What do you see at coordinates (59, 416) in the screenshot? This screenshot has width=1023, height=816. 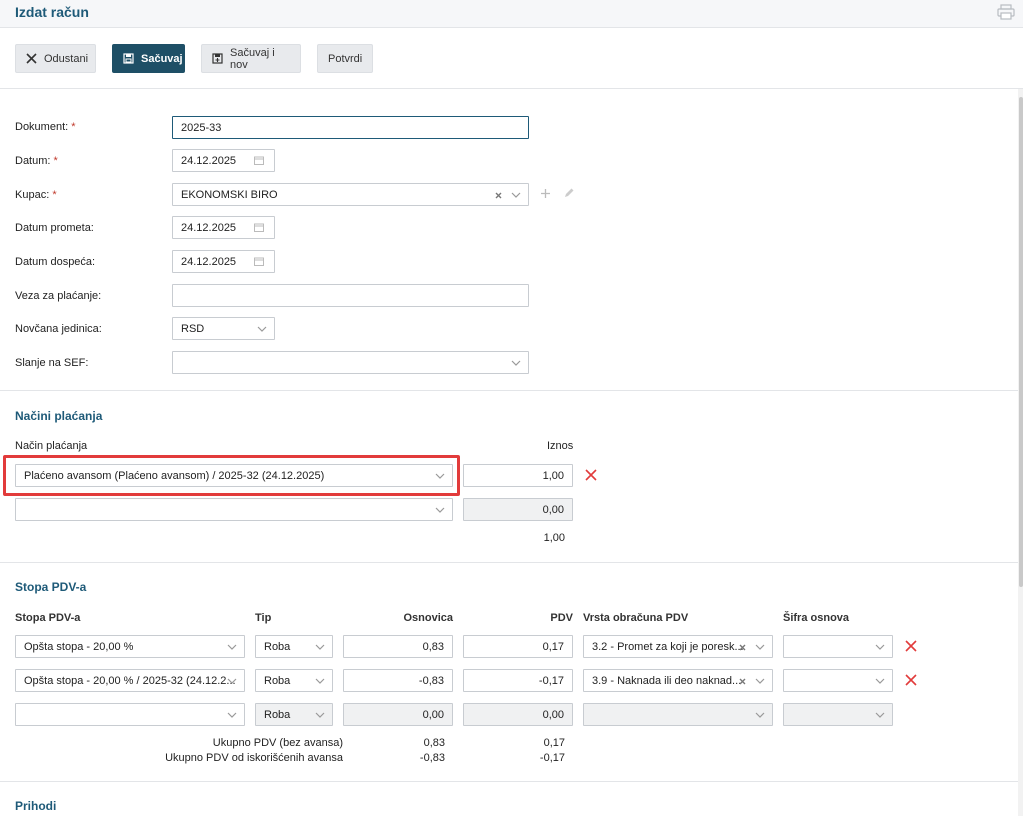 I see `payments-title: Načini plaćanja` at bounding box center [59, 416].